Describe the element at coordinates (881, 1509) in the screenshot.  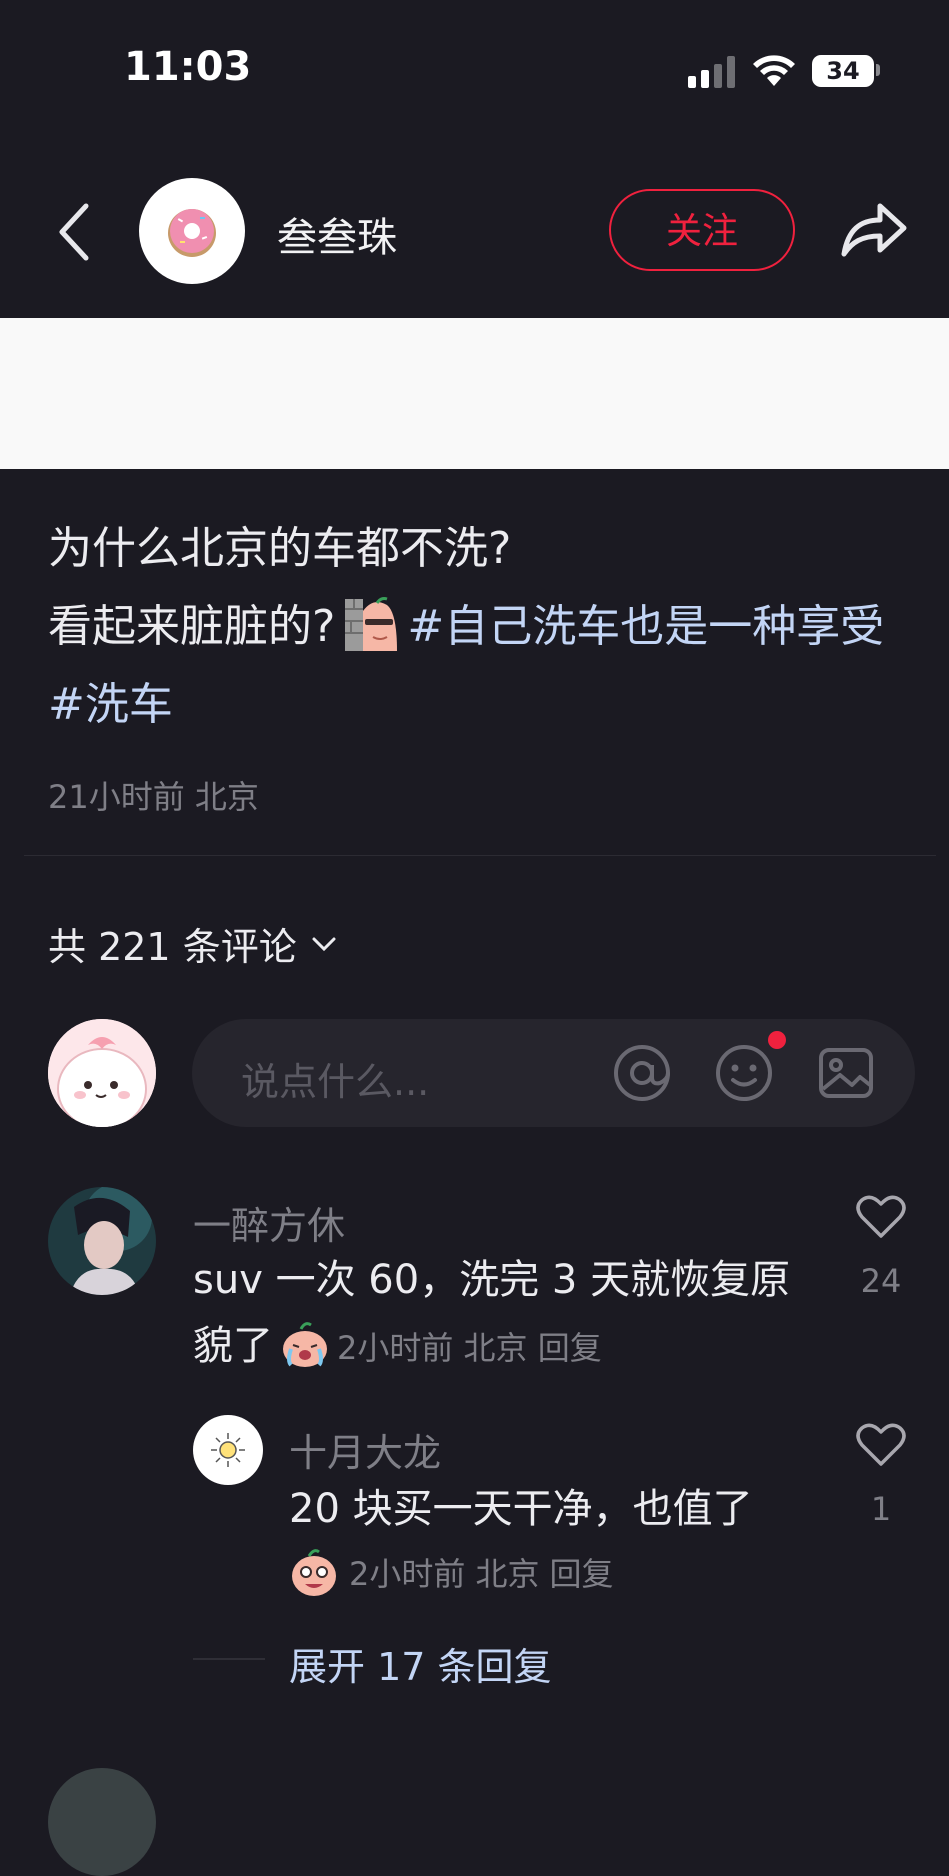
I see `like-count: 1` at that location.